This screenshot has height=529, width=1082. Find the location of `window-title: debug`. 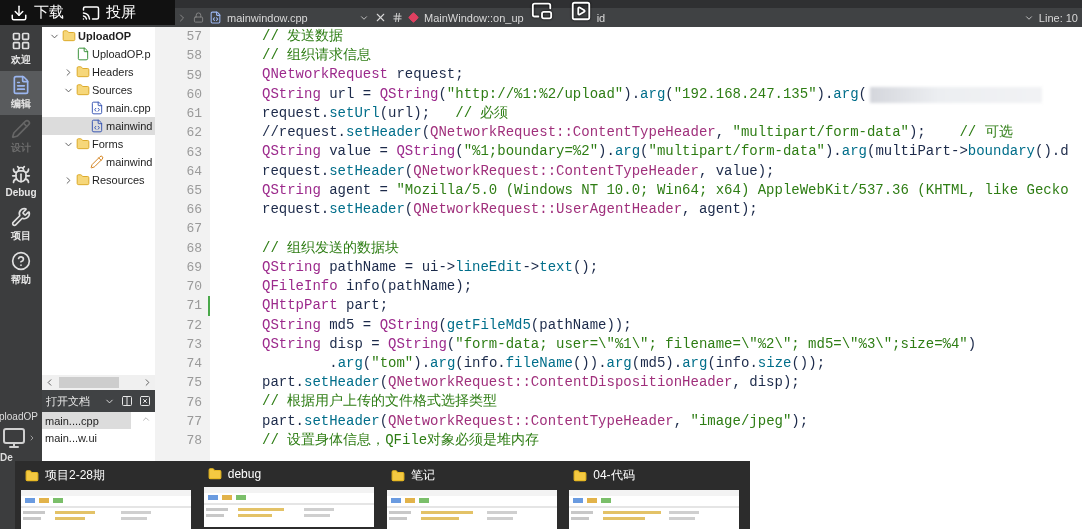

window-title: debug is located at coordinates (244, 474).